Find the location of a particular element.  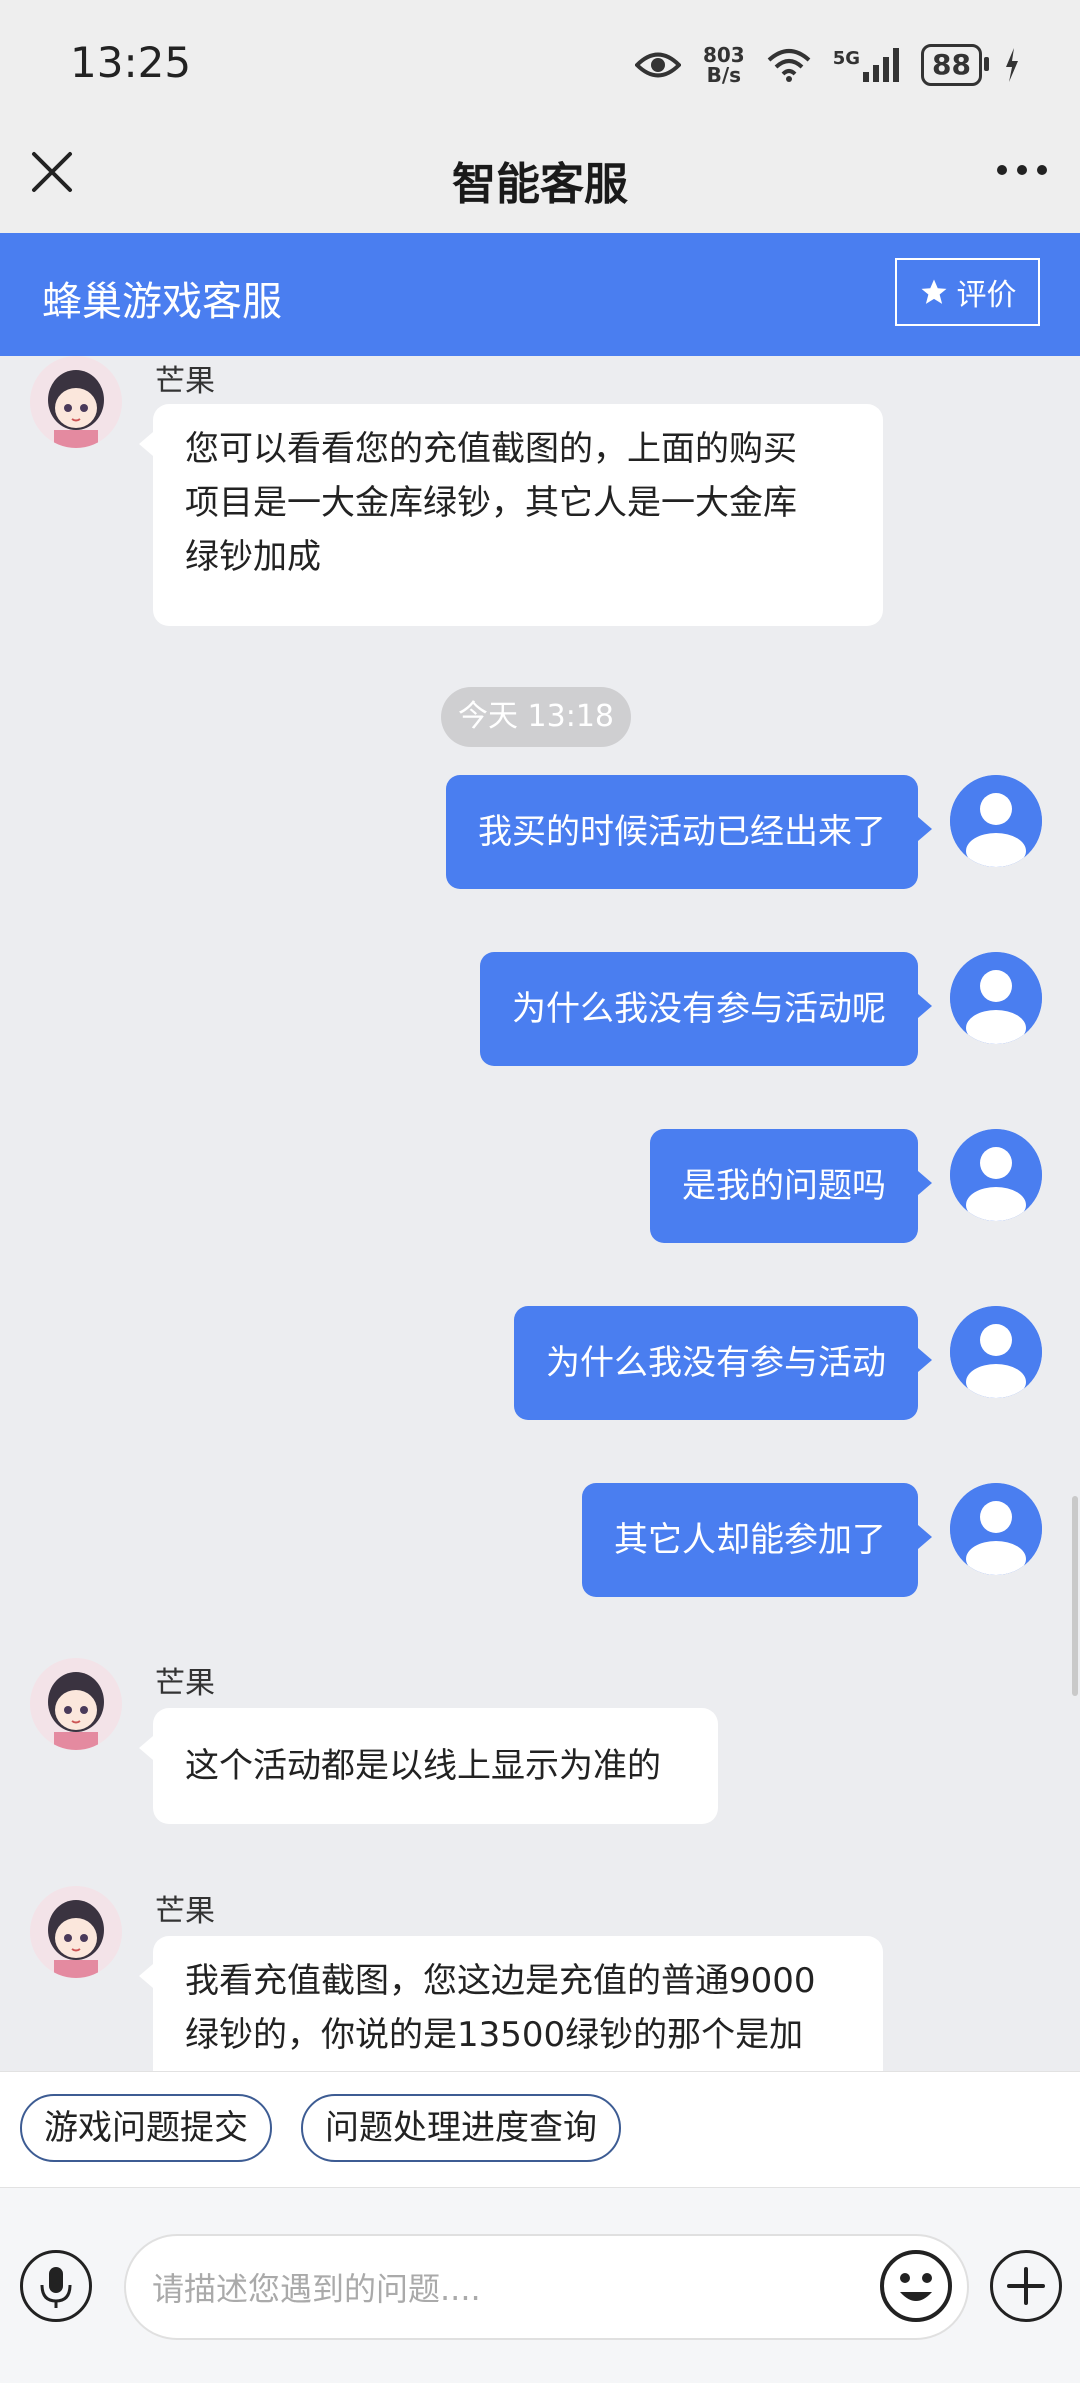

star-icon is located at coordinates (933, 291).